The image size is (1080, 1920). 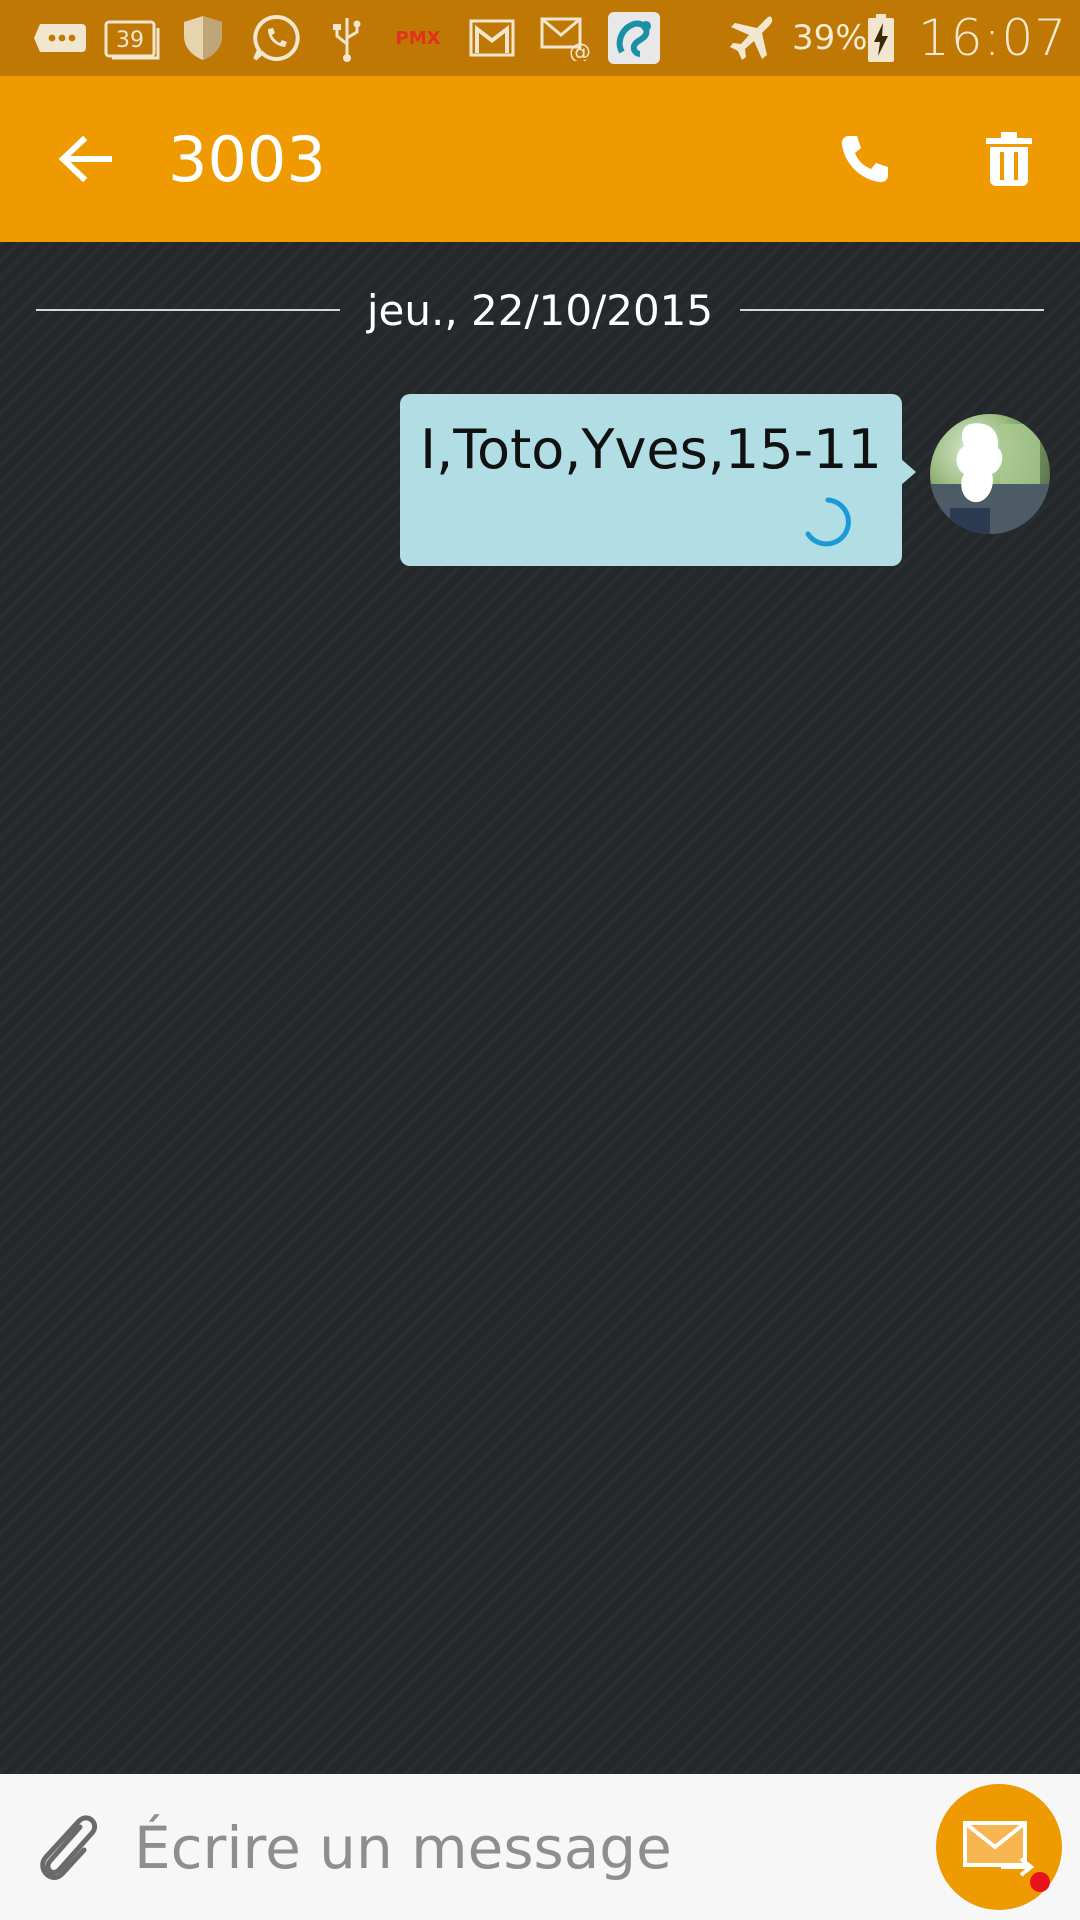 I want to click on back-button, so click(x=85, y=159).